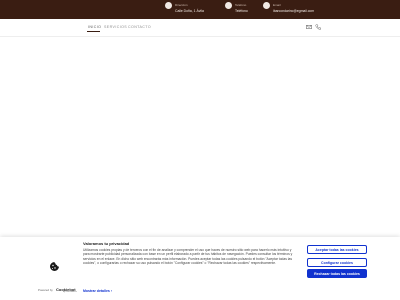 This screenshot has height=300, width=400. What do you see at coordinates (111, 291) in the screenshot?
I see `chevron-right-icon: ›` at bounding box center [111, 291].